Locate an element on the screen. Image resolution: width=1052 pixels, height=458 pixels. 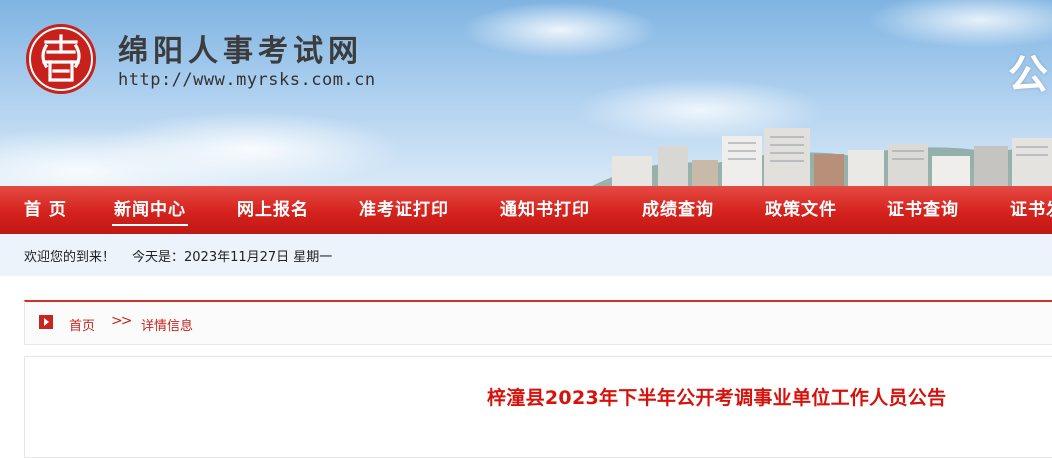
welcome-greeting: 欢迎您的到来！ is located at coordinates (70, 257).